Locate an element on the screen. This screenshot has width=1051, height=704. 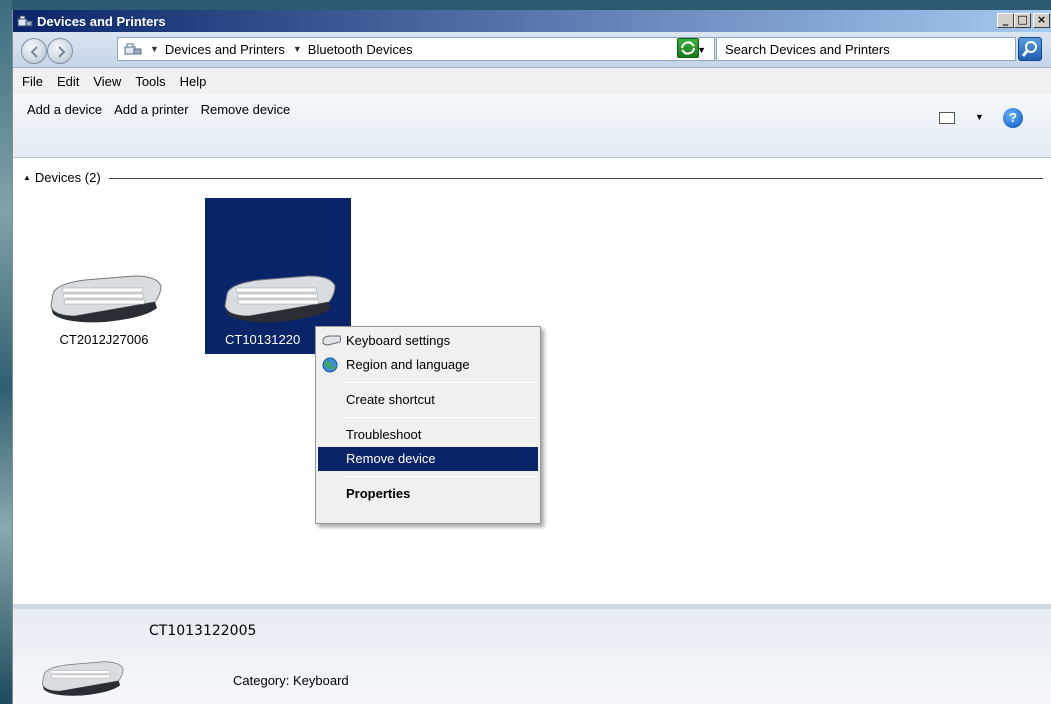
breadcrumb-bluetooth-devices: Bluetooth Devices is located at coordinates (360, 49).